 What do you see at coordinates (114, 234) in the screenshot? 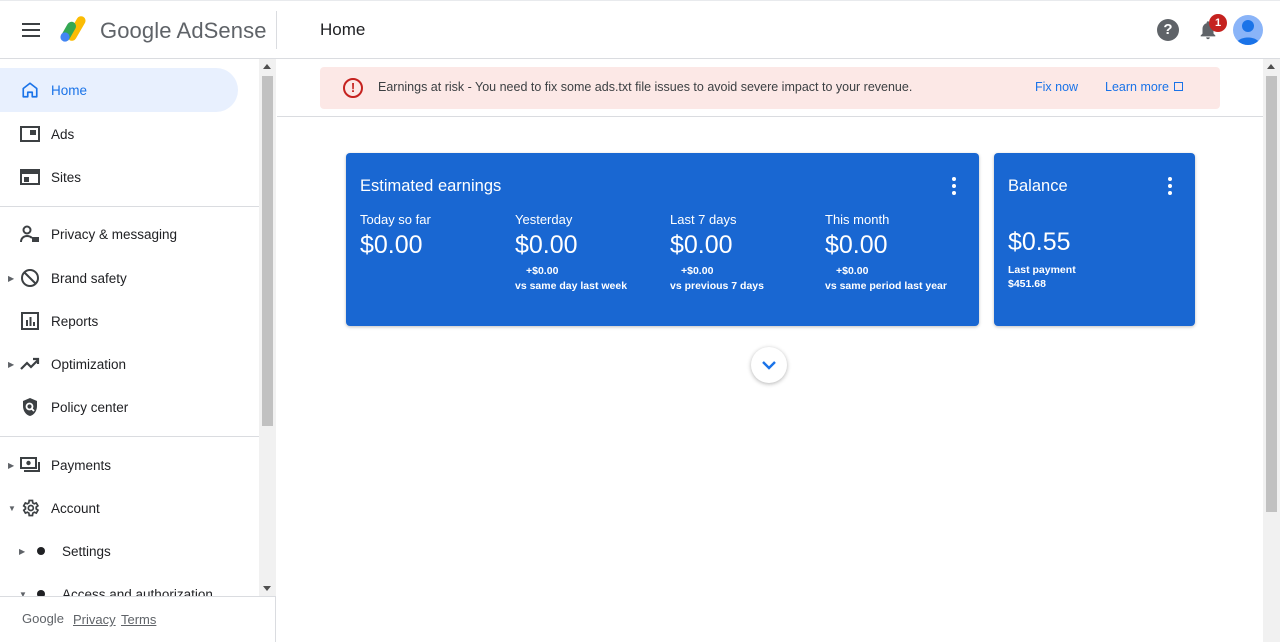
I see `sidebar-item-label: Privacy & messaging` at bounding box center [114, 234].